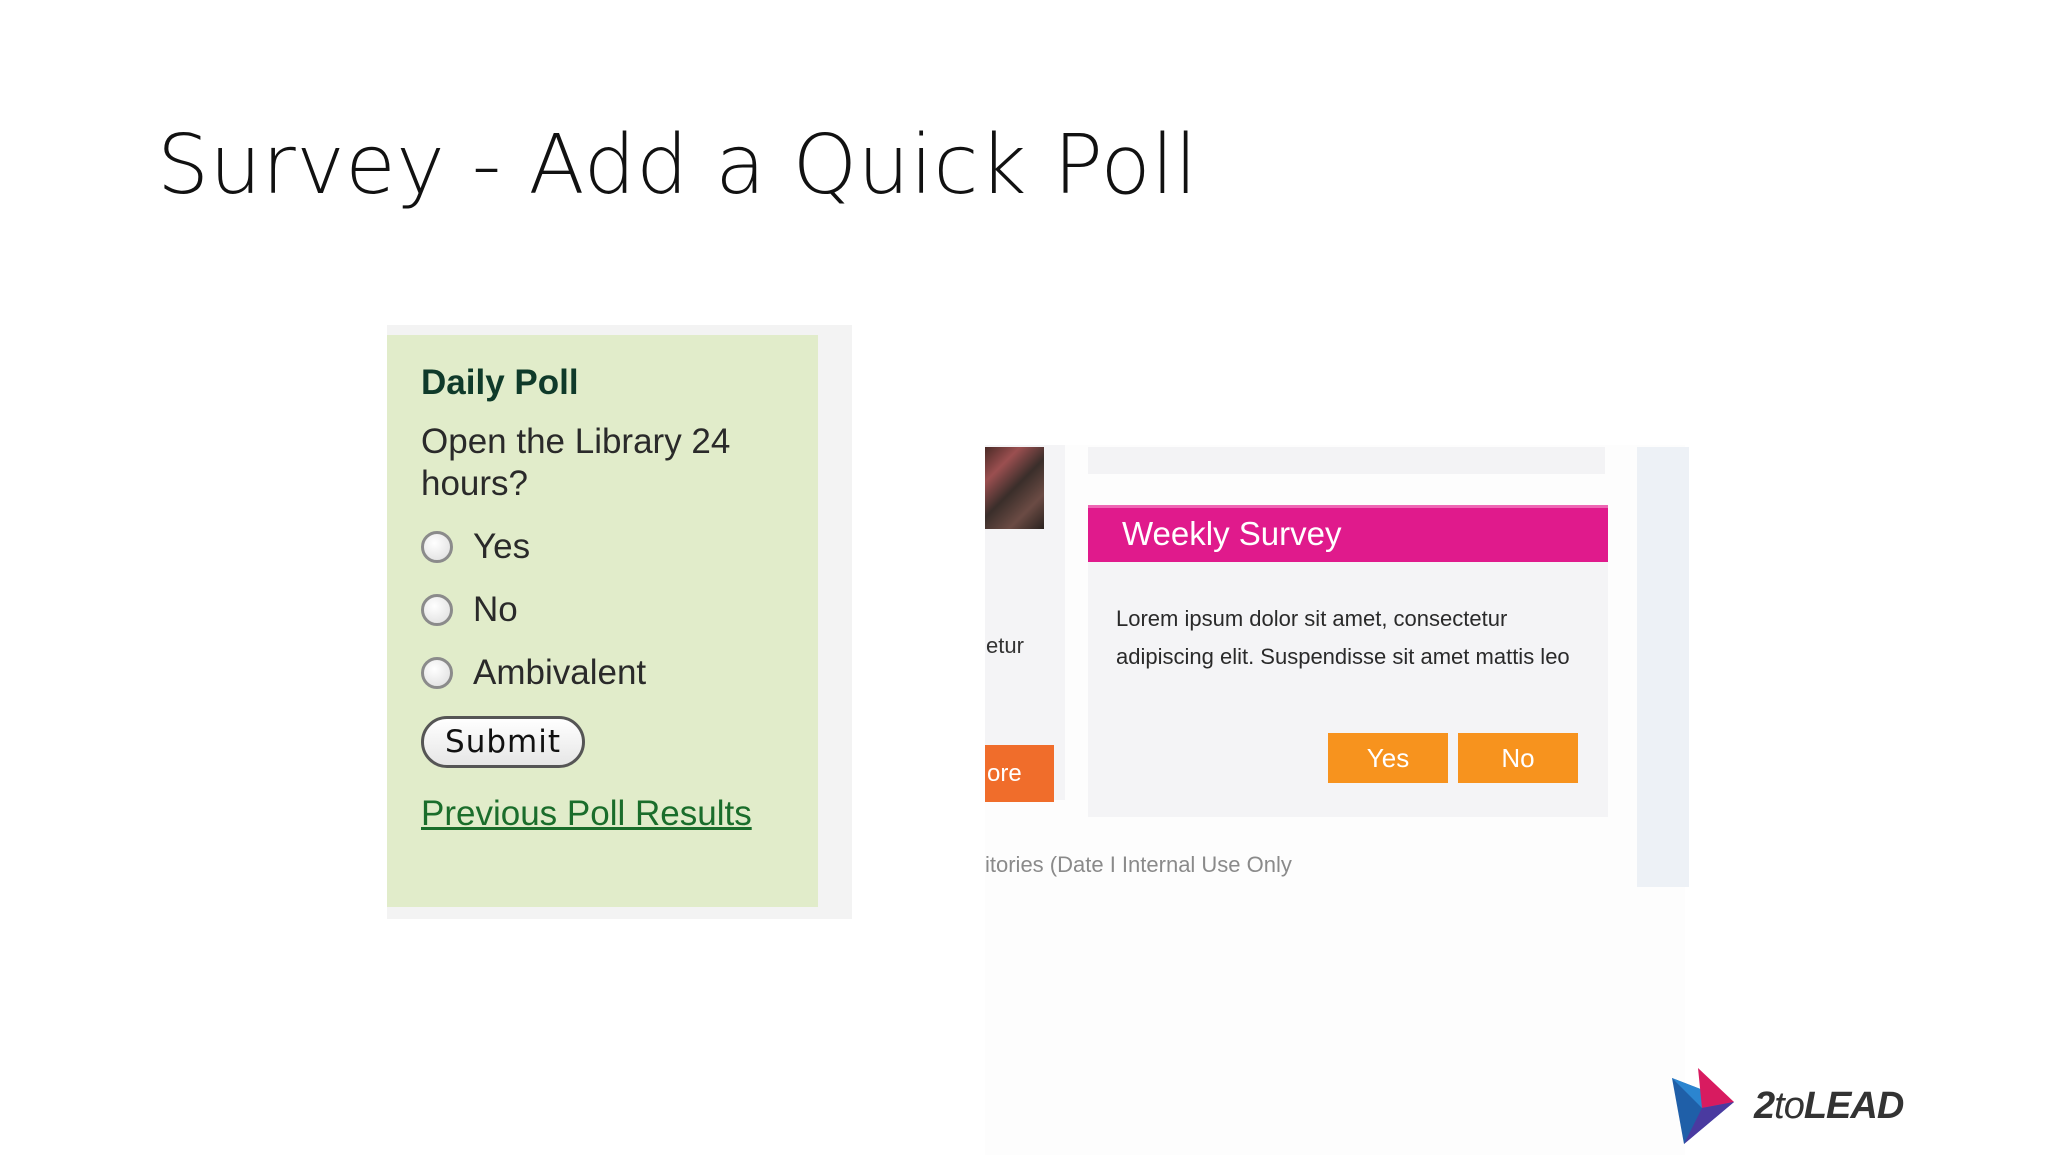 This screenshot has width=2048, height=1155. I want to click on logo-text-to: to, so click(1789, 1105).